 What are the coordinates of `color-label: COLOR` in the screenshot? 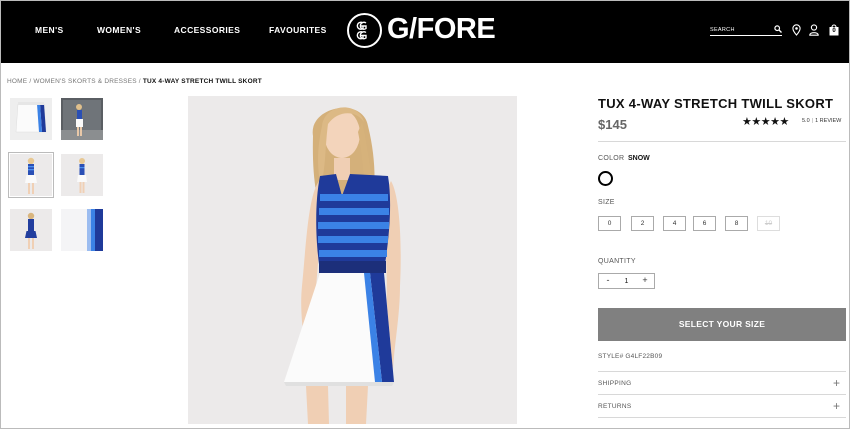 It's located at (611, 158).